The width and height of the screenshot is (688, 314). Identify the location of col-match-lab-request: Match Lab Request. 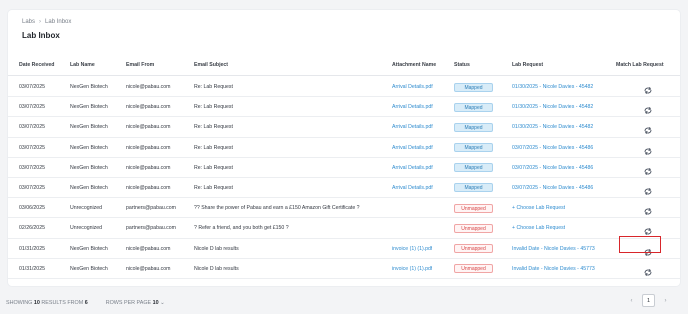
(640, 65).